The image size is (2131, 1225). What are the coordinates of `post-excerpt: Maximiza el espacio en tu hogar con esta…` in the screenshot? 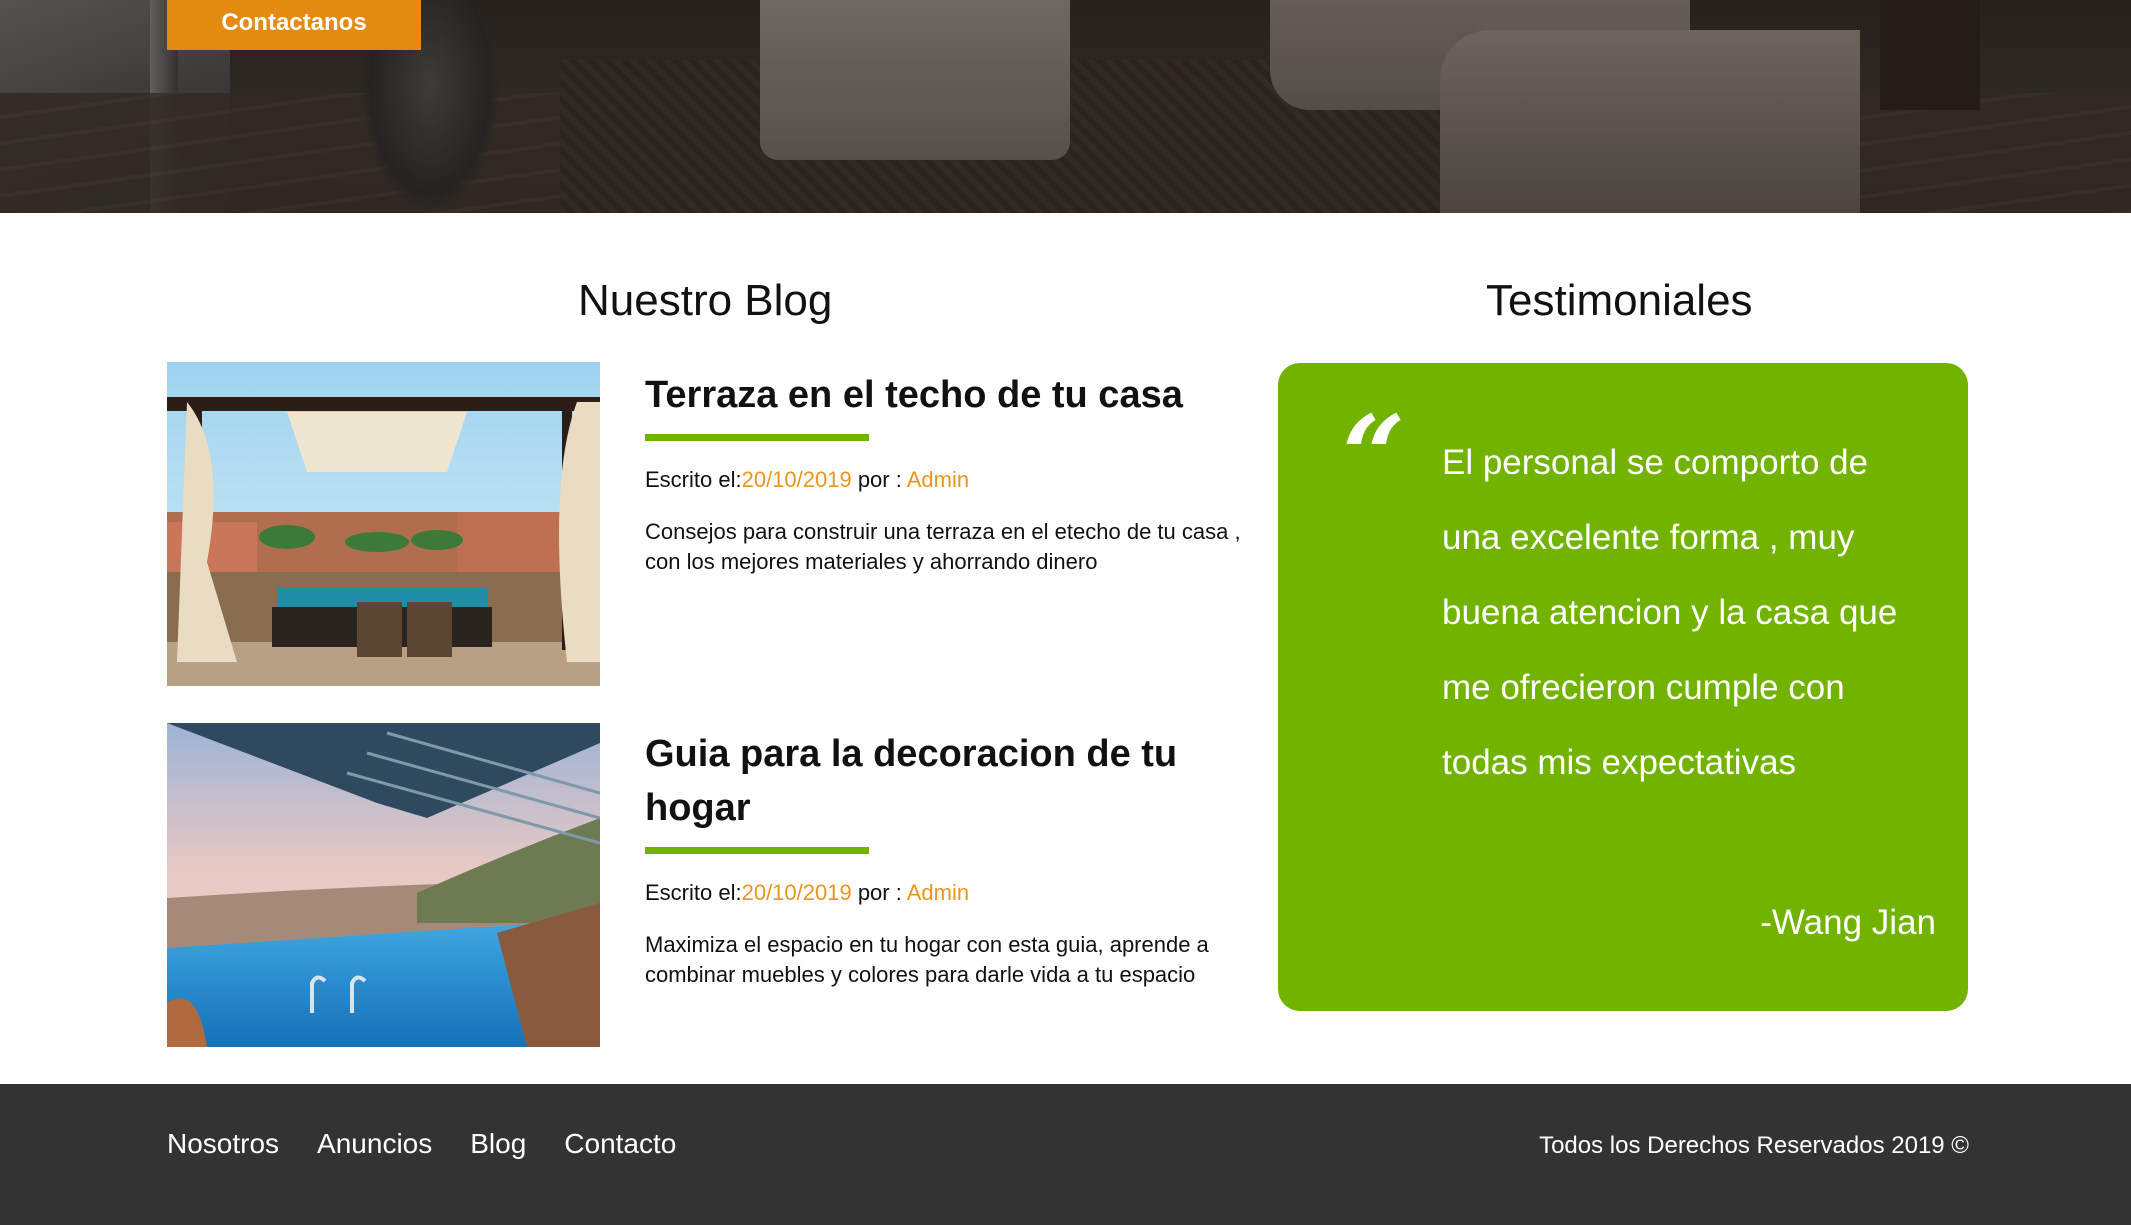 It's located at (927, 959).